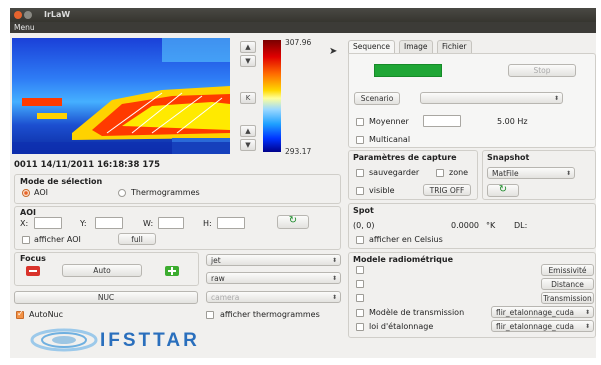 Image resolution: width=601 pixels, height=365 pixels. What do you see at coordinates (137, 239) in the screenshot?
I see `full-button: full` at bounding box center [137, 239].